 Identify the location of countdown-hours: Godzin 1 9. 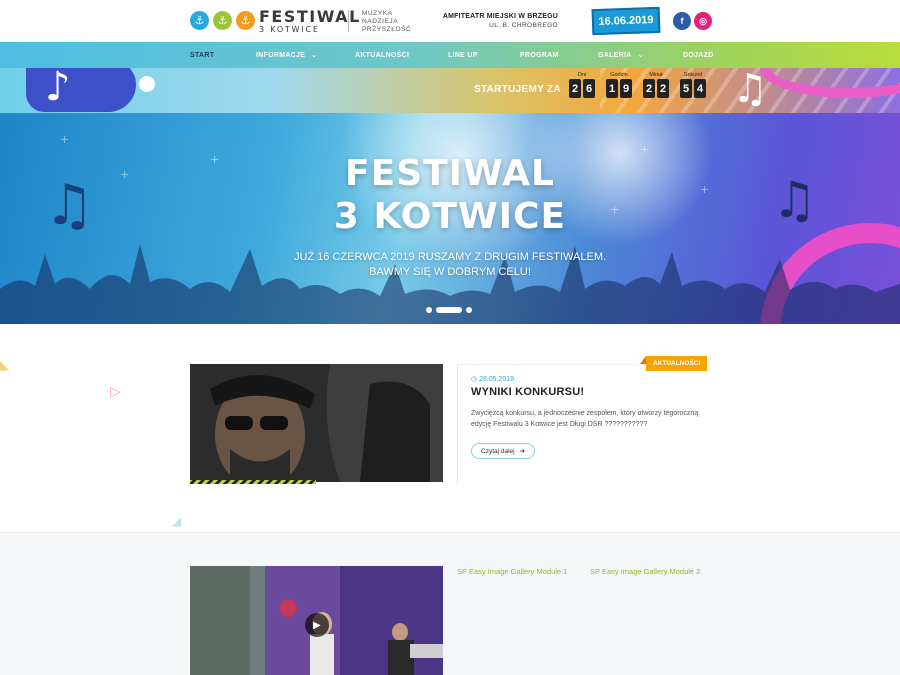
(619, 85).